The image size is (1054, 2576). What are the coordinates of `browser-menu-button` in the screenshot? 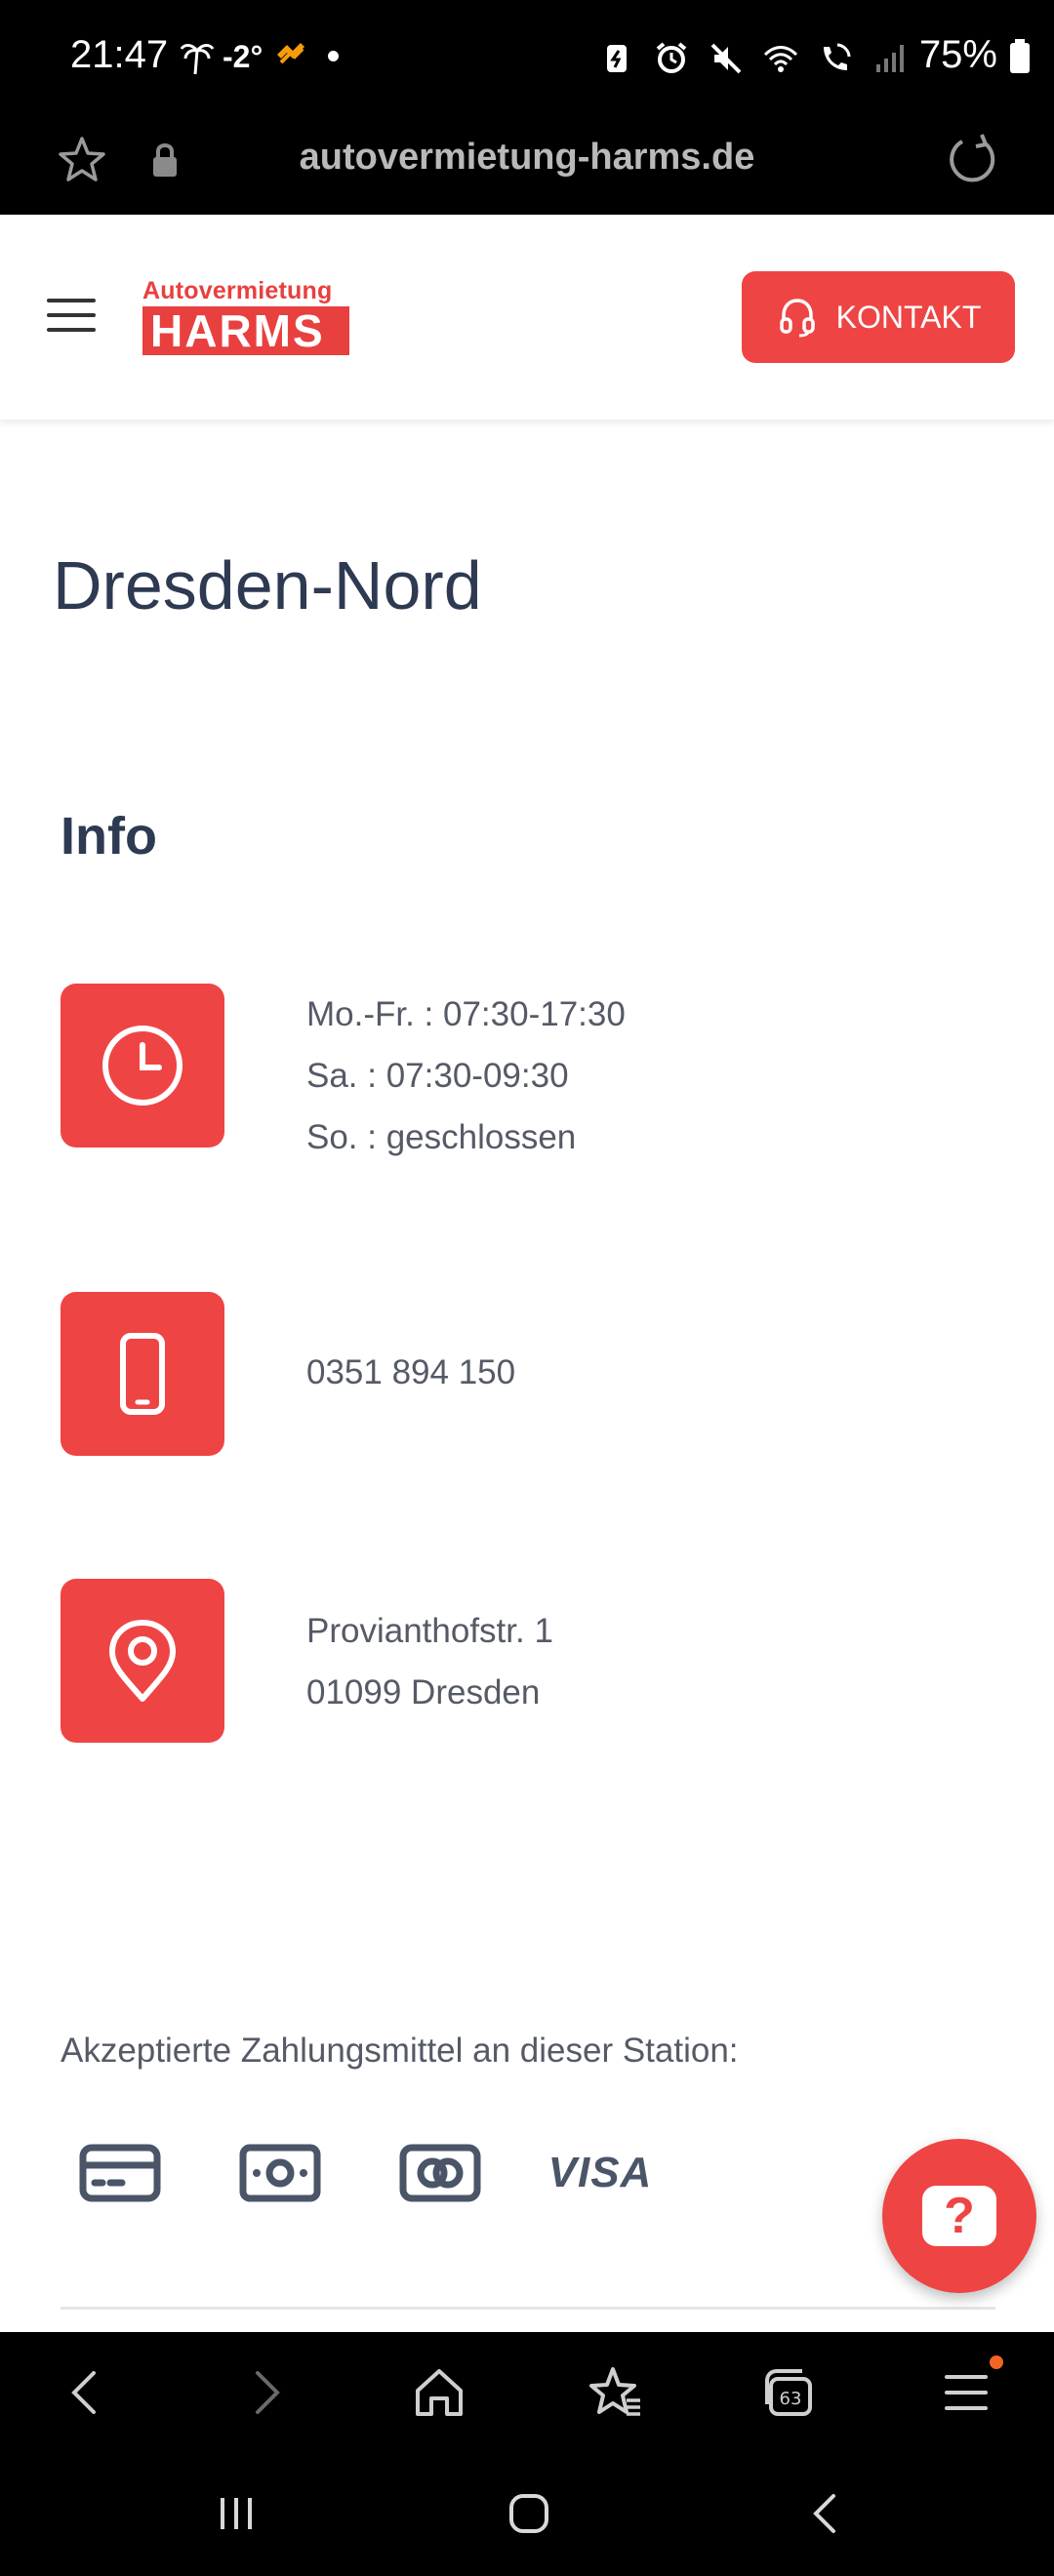 It's located at (966, 2392).